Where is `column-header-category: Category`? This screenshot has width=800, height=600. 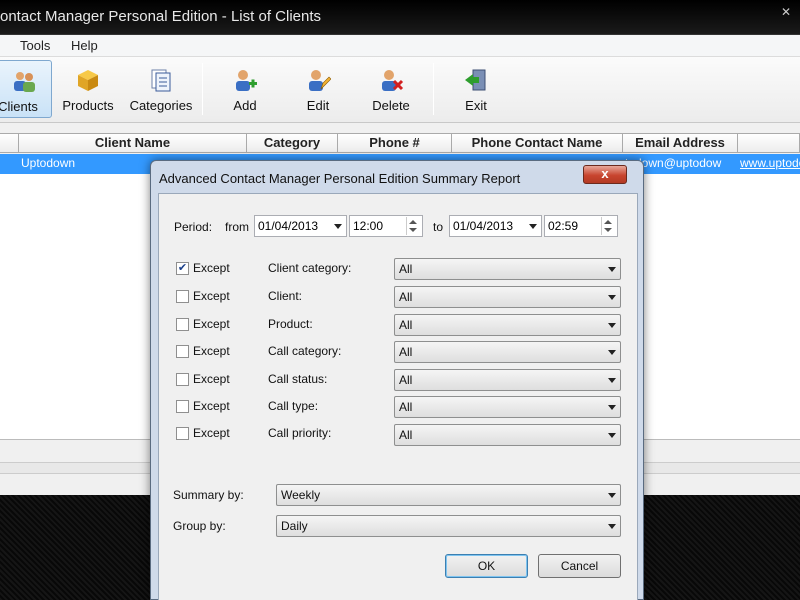 column-header-category: Category is located at coordinates (292, 143).